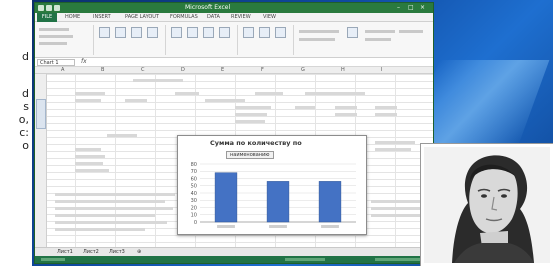 The height and width of the screenshot is (266, 553). I want to click on column-header: G, so click(303, 70).